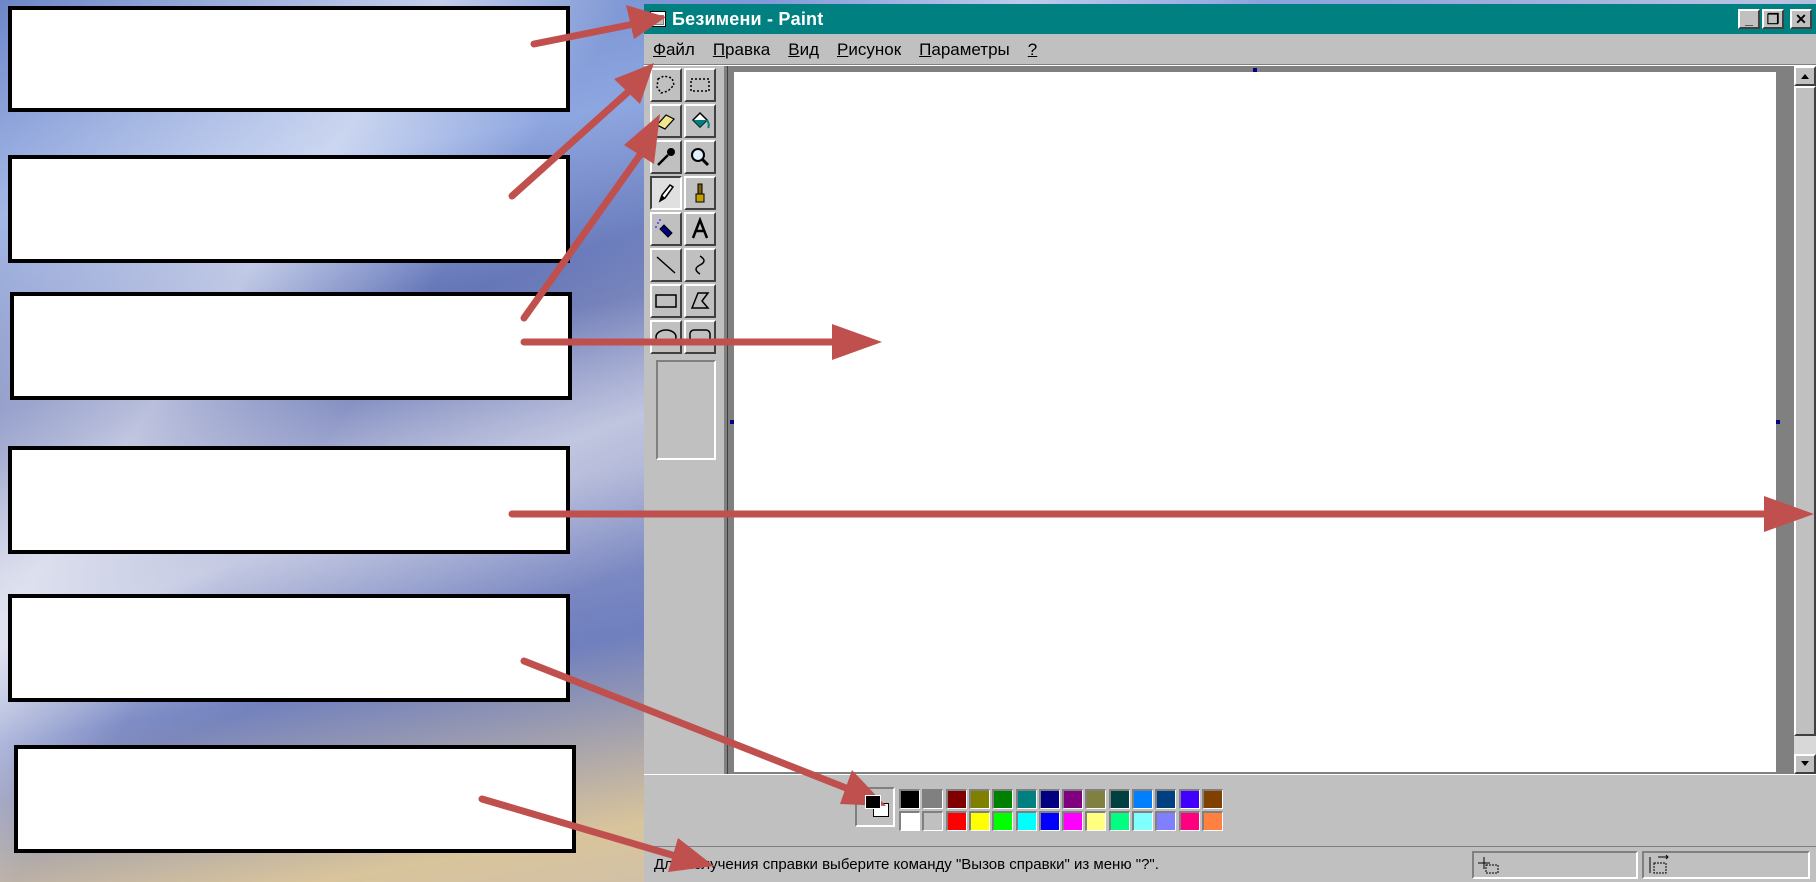 This screenshot has height=882, width=1816. Describe the element at coordinates (875, 49) in the screenshot. I see `menu-image-label: исунок` at that location.